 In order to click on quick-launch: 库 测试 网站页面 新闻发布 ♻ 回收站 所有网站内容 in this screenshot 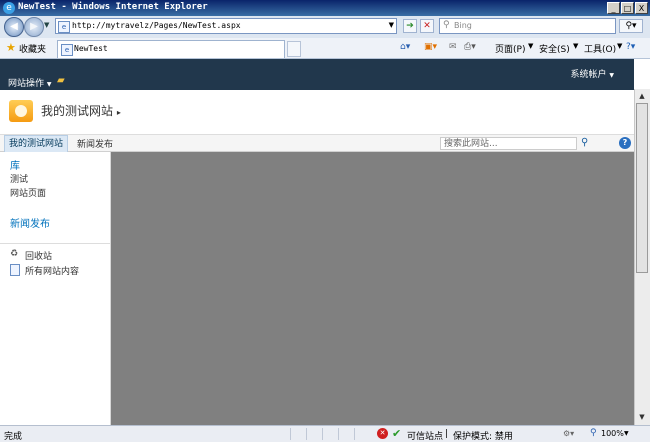, I will do `click(55, 288)`.